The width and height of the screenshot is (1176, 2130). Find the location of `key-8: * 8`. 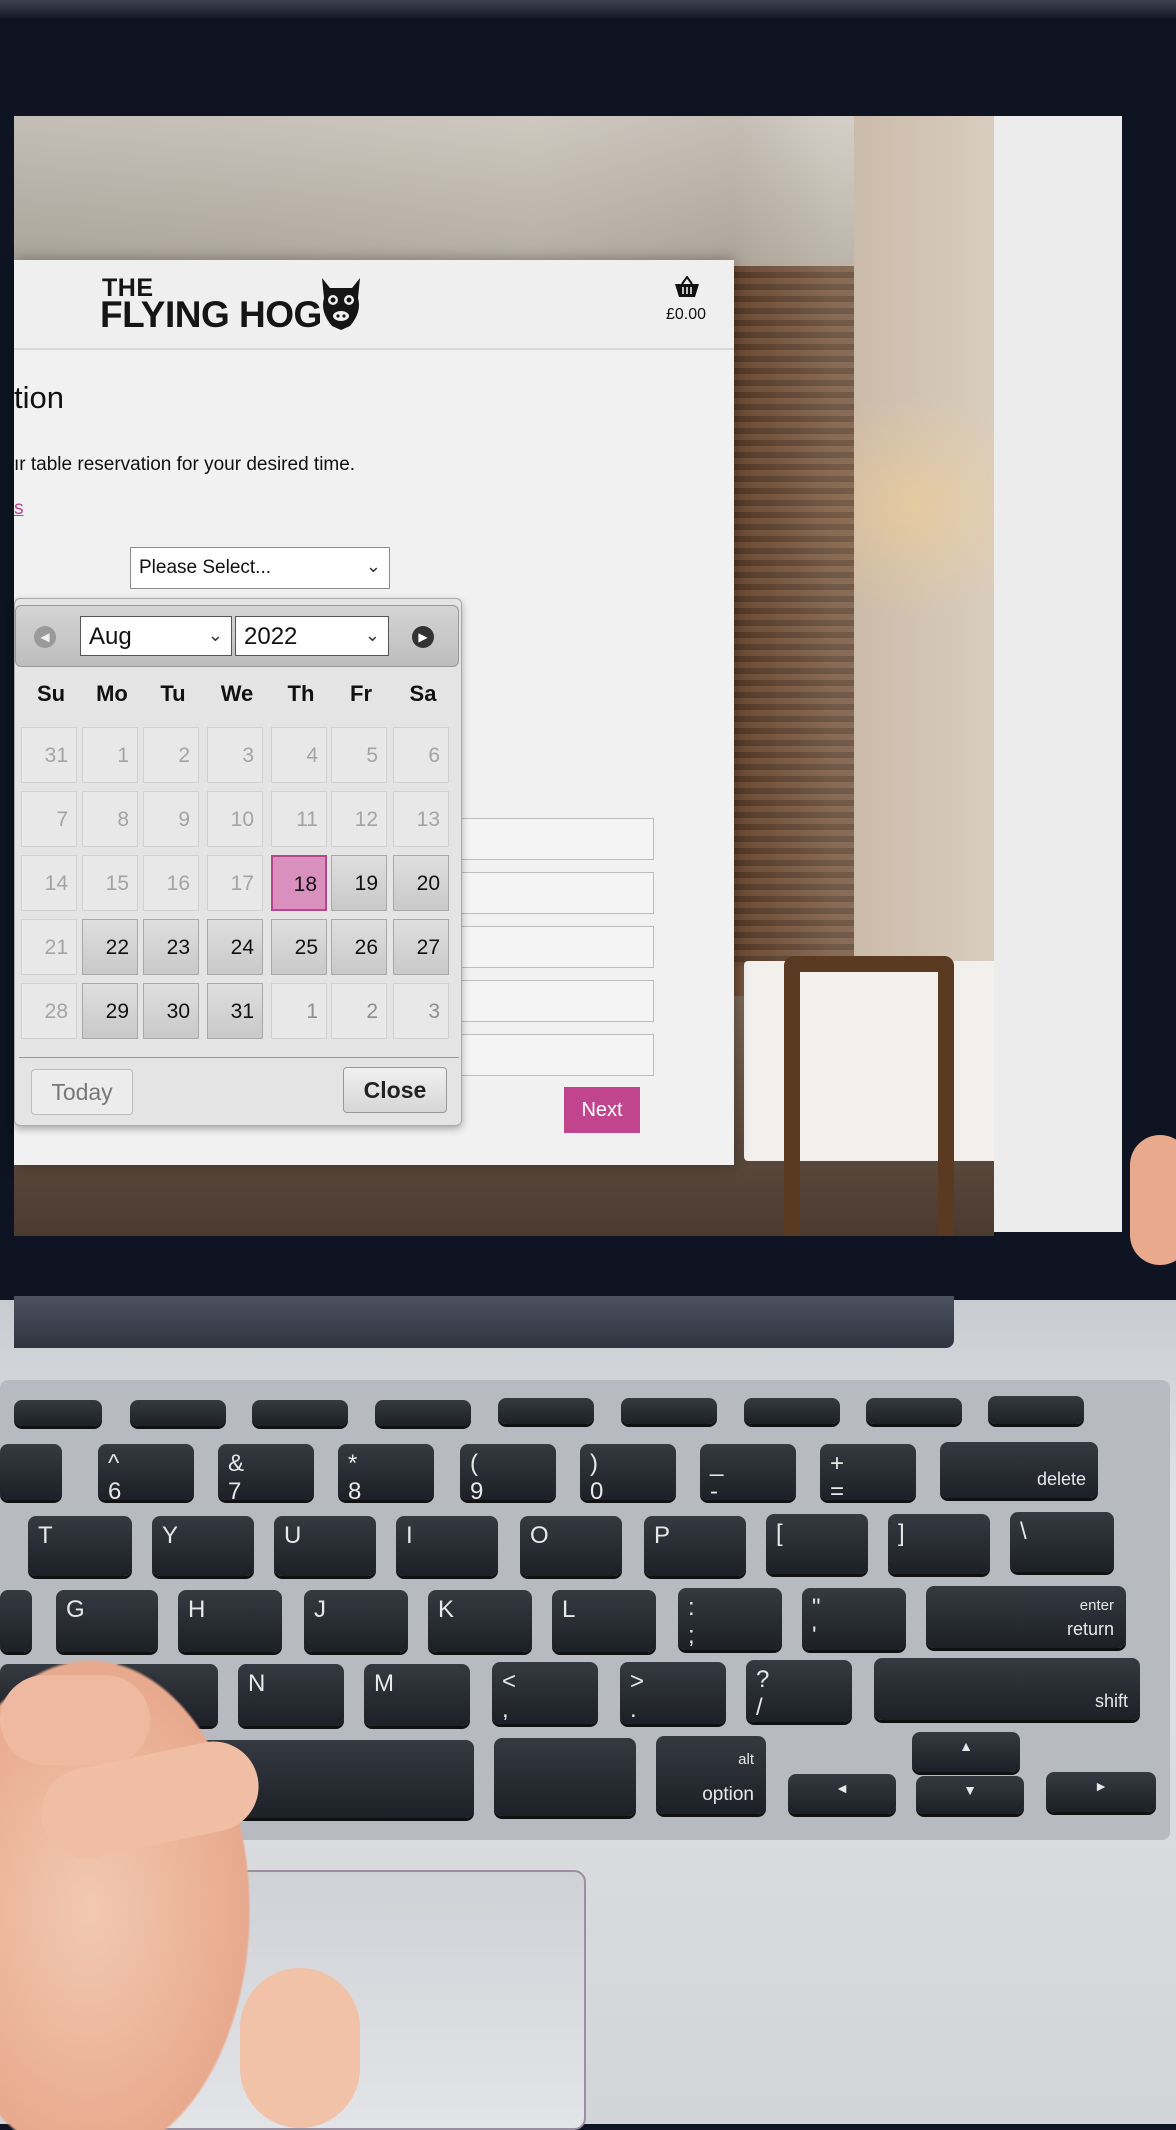

key-8: * 8 is located at coordinates (386, 1474).